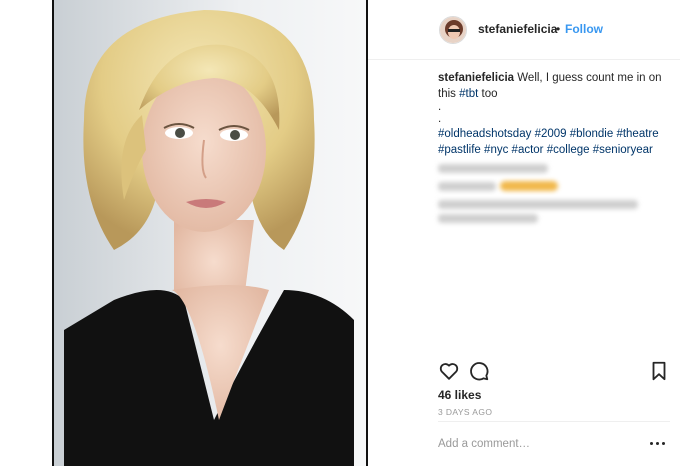 This screenshot has width=680, height=466. I want to click on heart-icon, so click(449, 371).